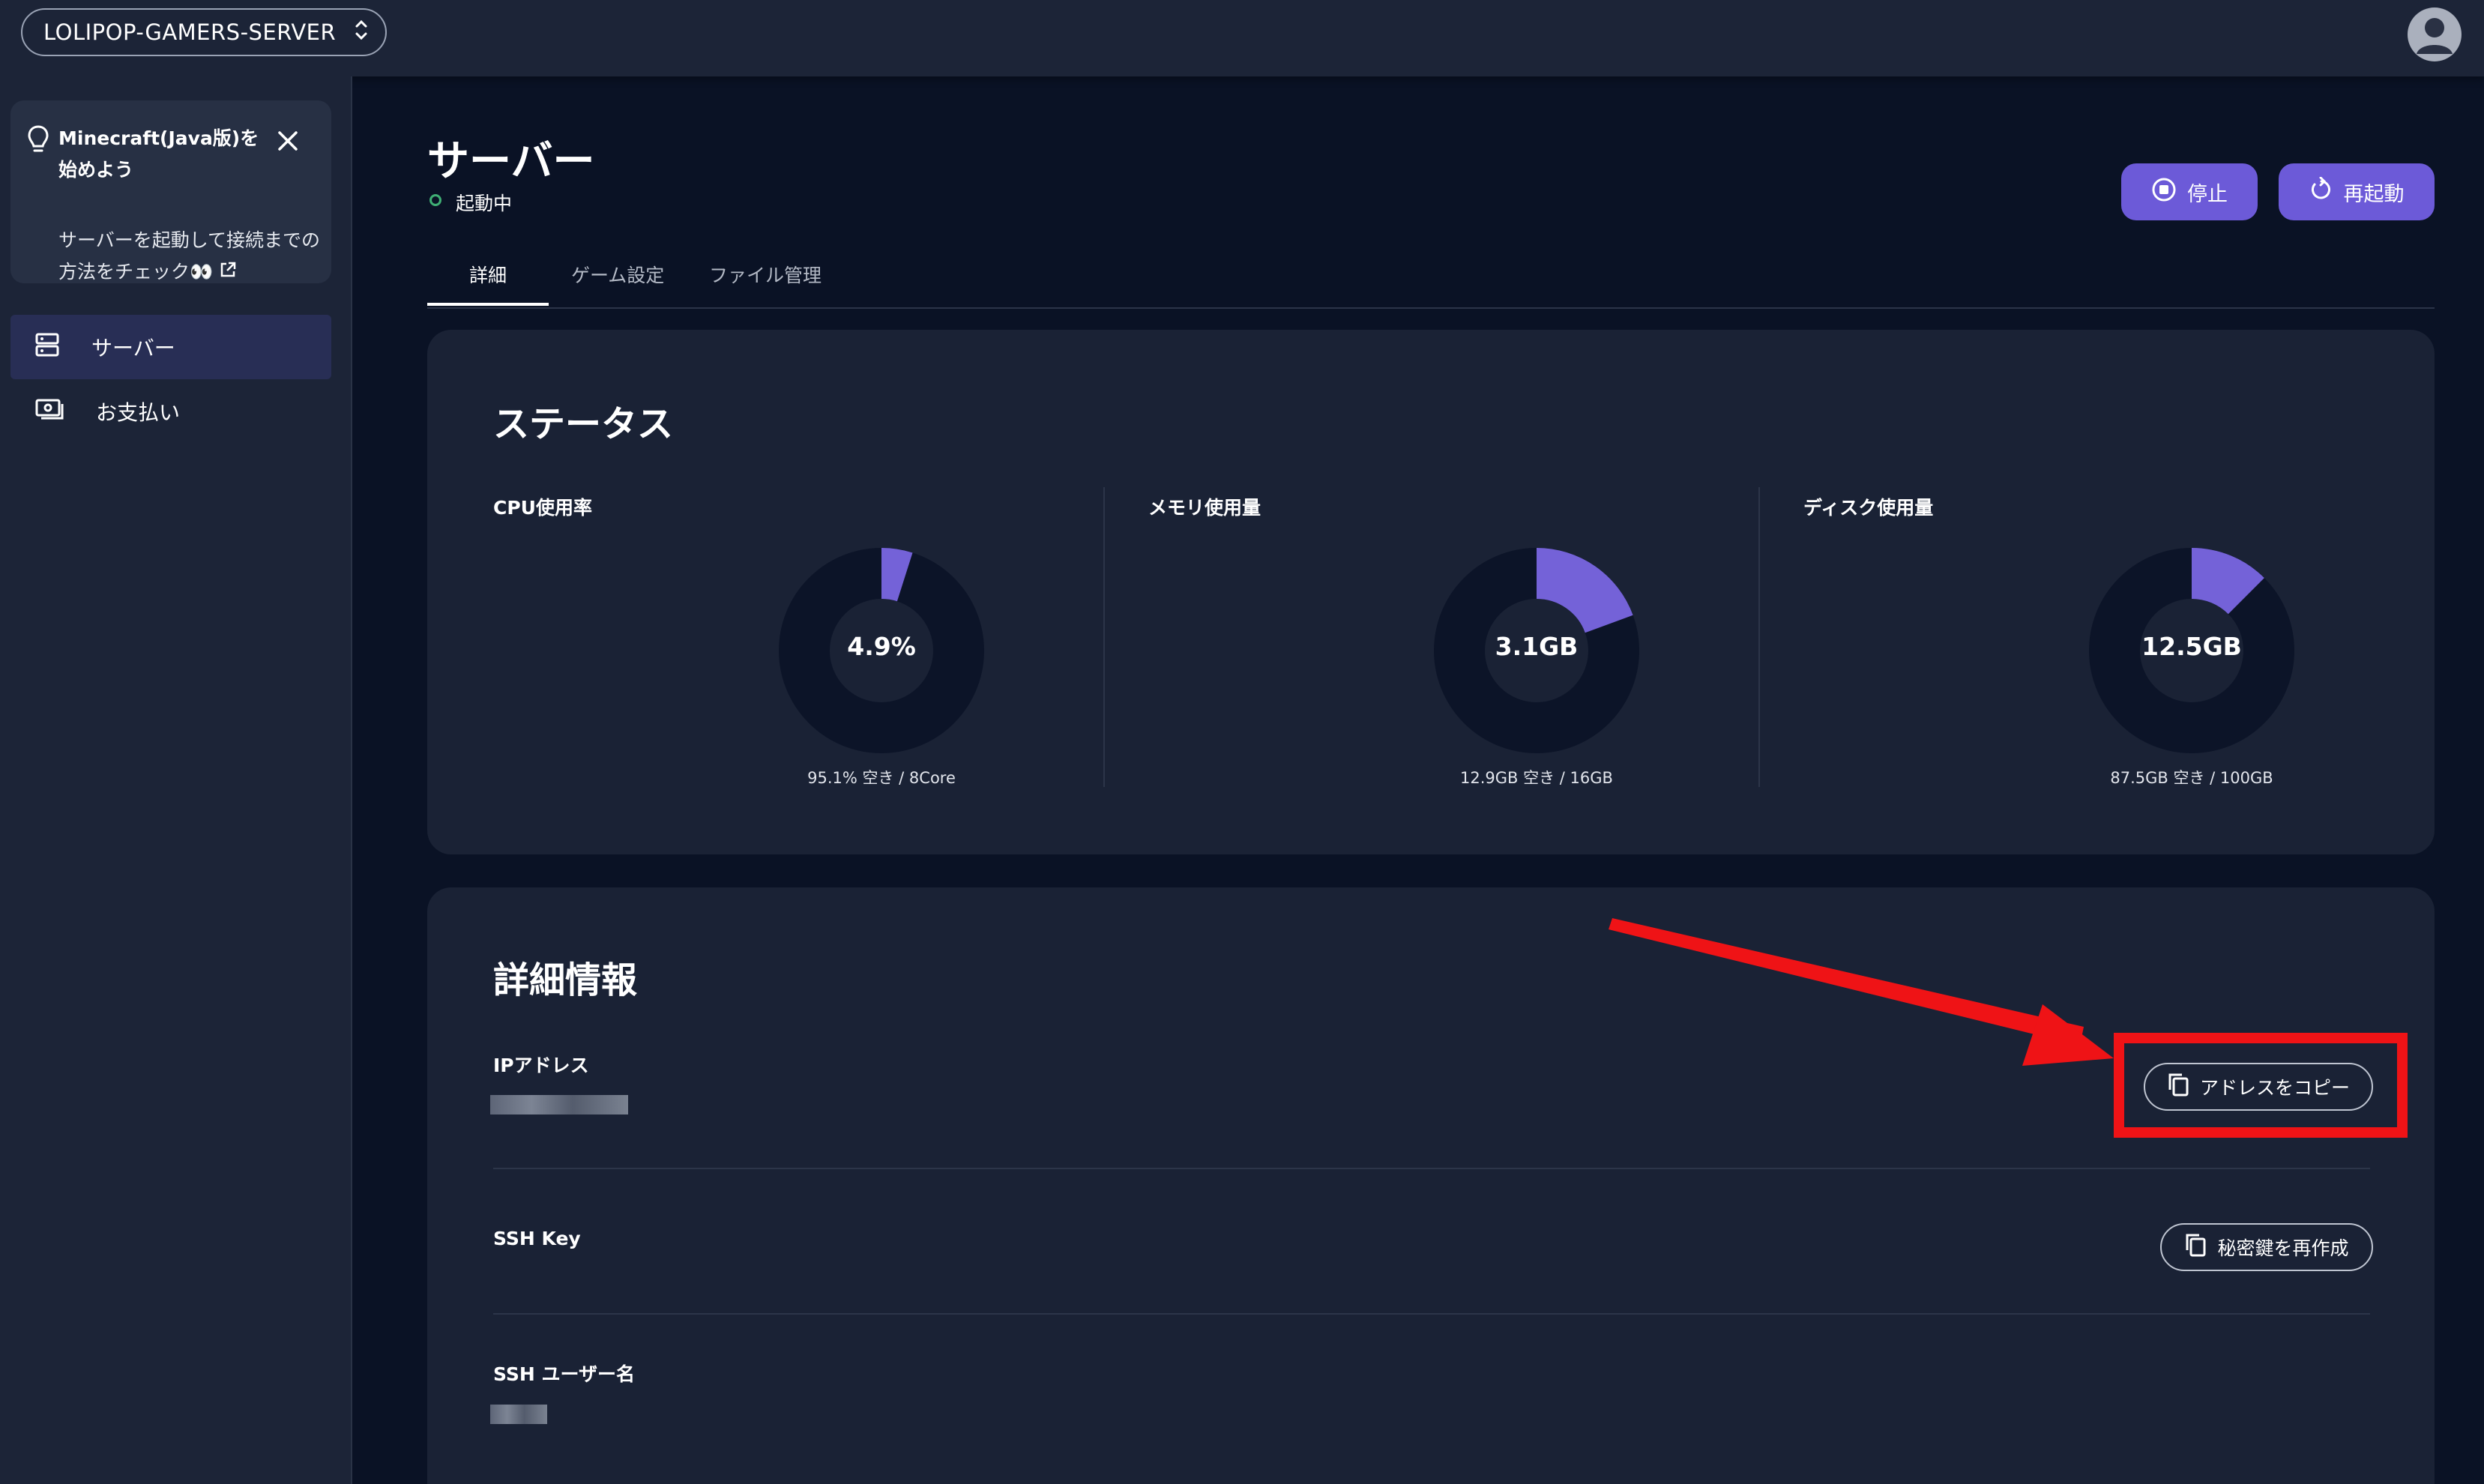 Image resolution: width=2484 pixels, height=1484 pixels. I want to click on annotation-arrow, so click(1861, 992).